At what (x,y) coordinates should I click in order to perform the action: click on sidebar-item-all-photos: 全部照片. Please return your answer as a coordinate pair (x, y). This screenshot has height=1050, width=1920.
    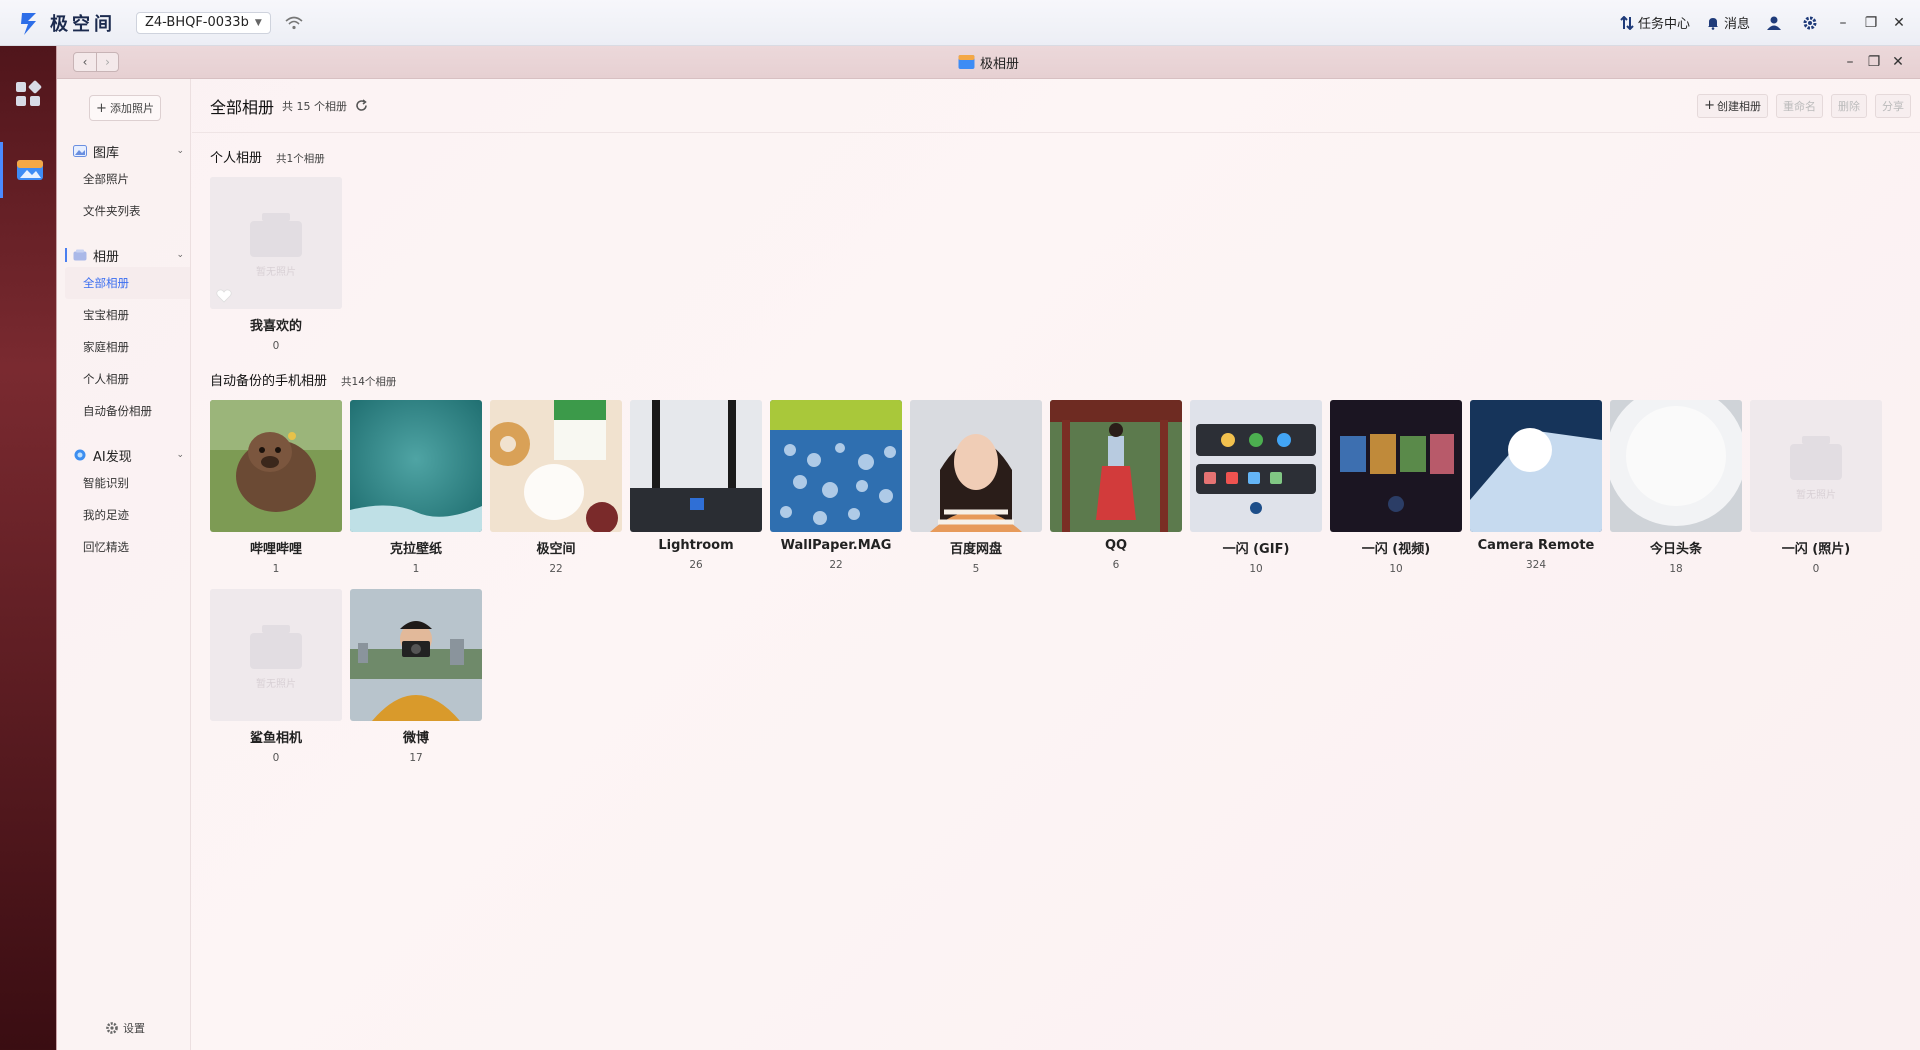
    Looking at the image, I should click on (123, 179).